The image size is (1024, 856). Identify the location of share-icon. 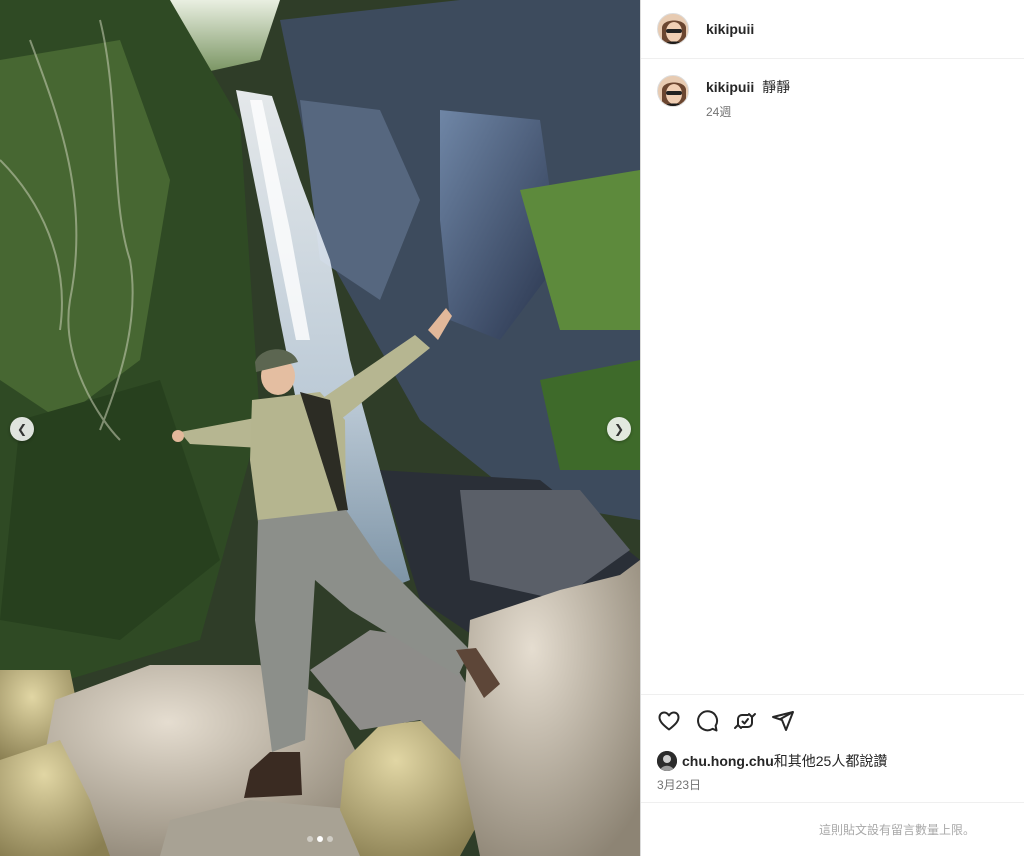
(783, 721).